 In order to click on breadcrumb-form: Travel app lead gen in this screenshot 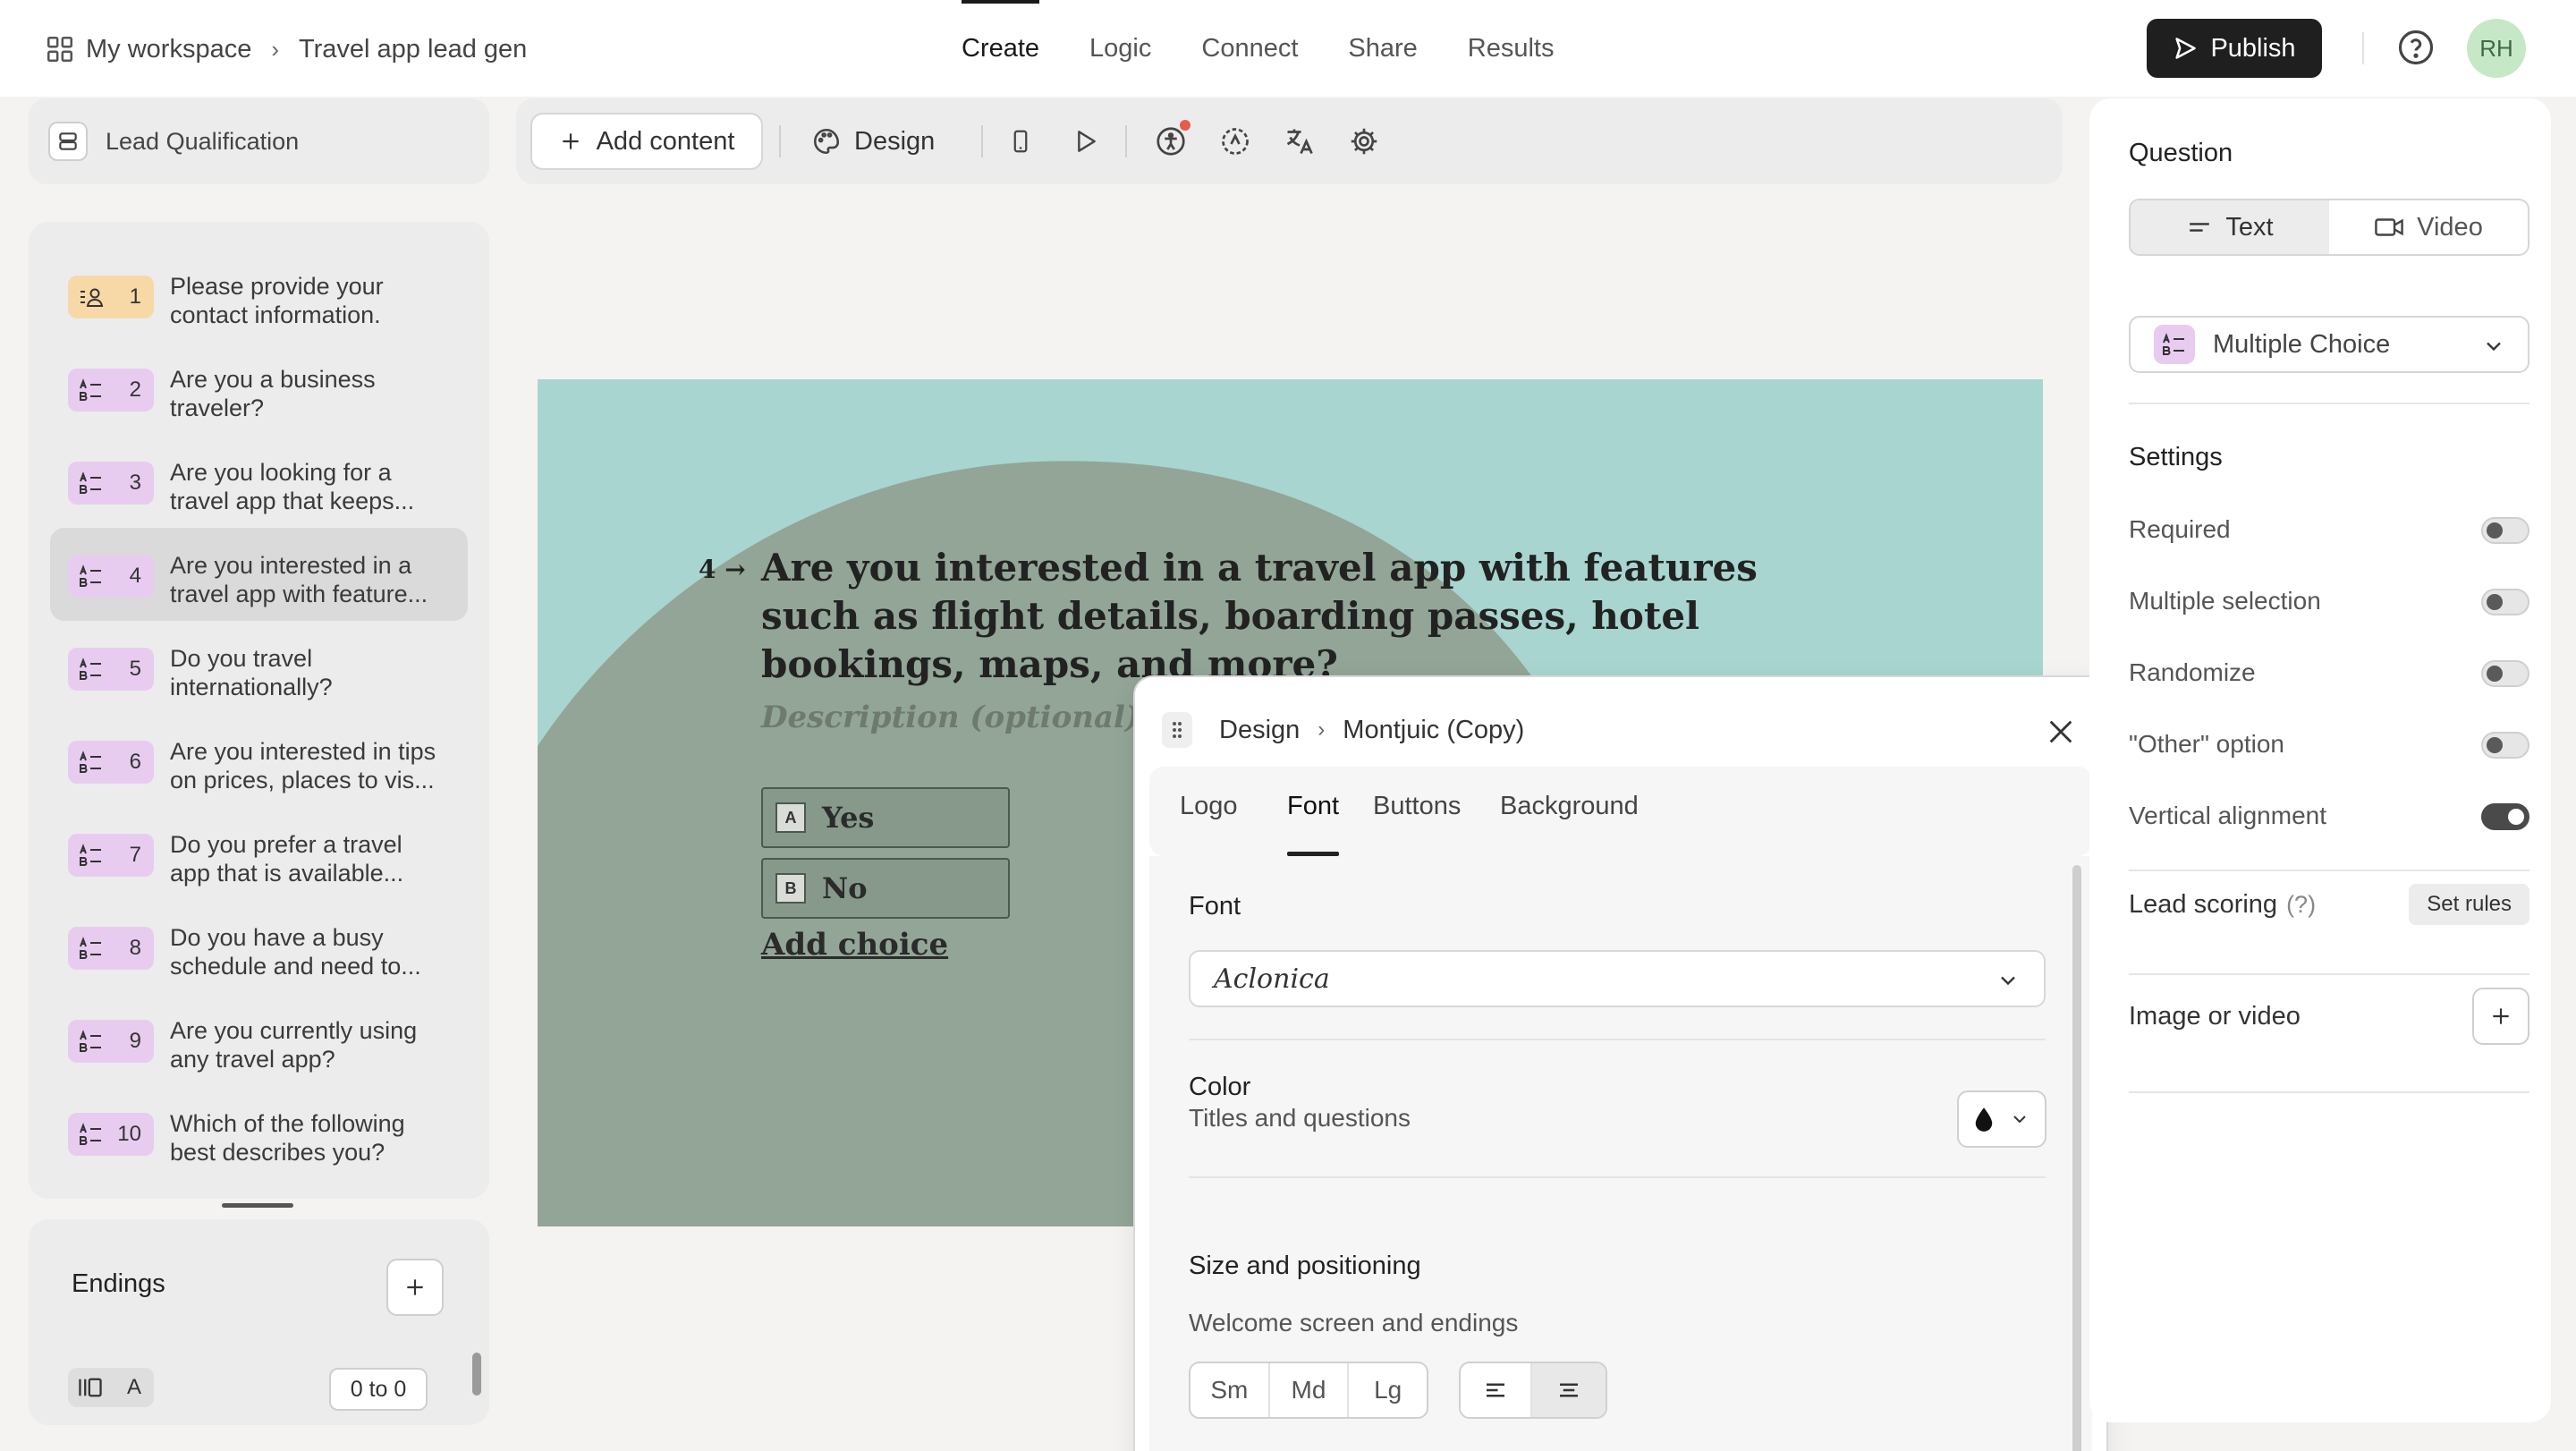, I will do `click(413, 50)`.